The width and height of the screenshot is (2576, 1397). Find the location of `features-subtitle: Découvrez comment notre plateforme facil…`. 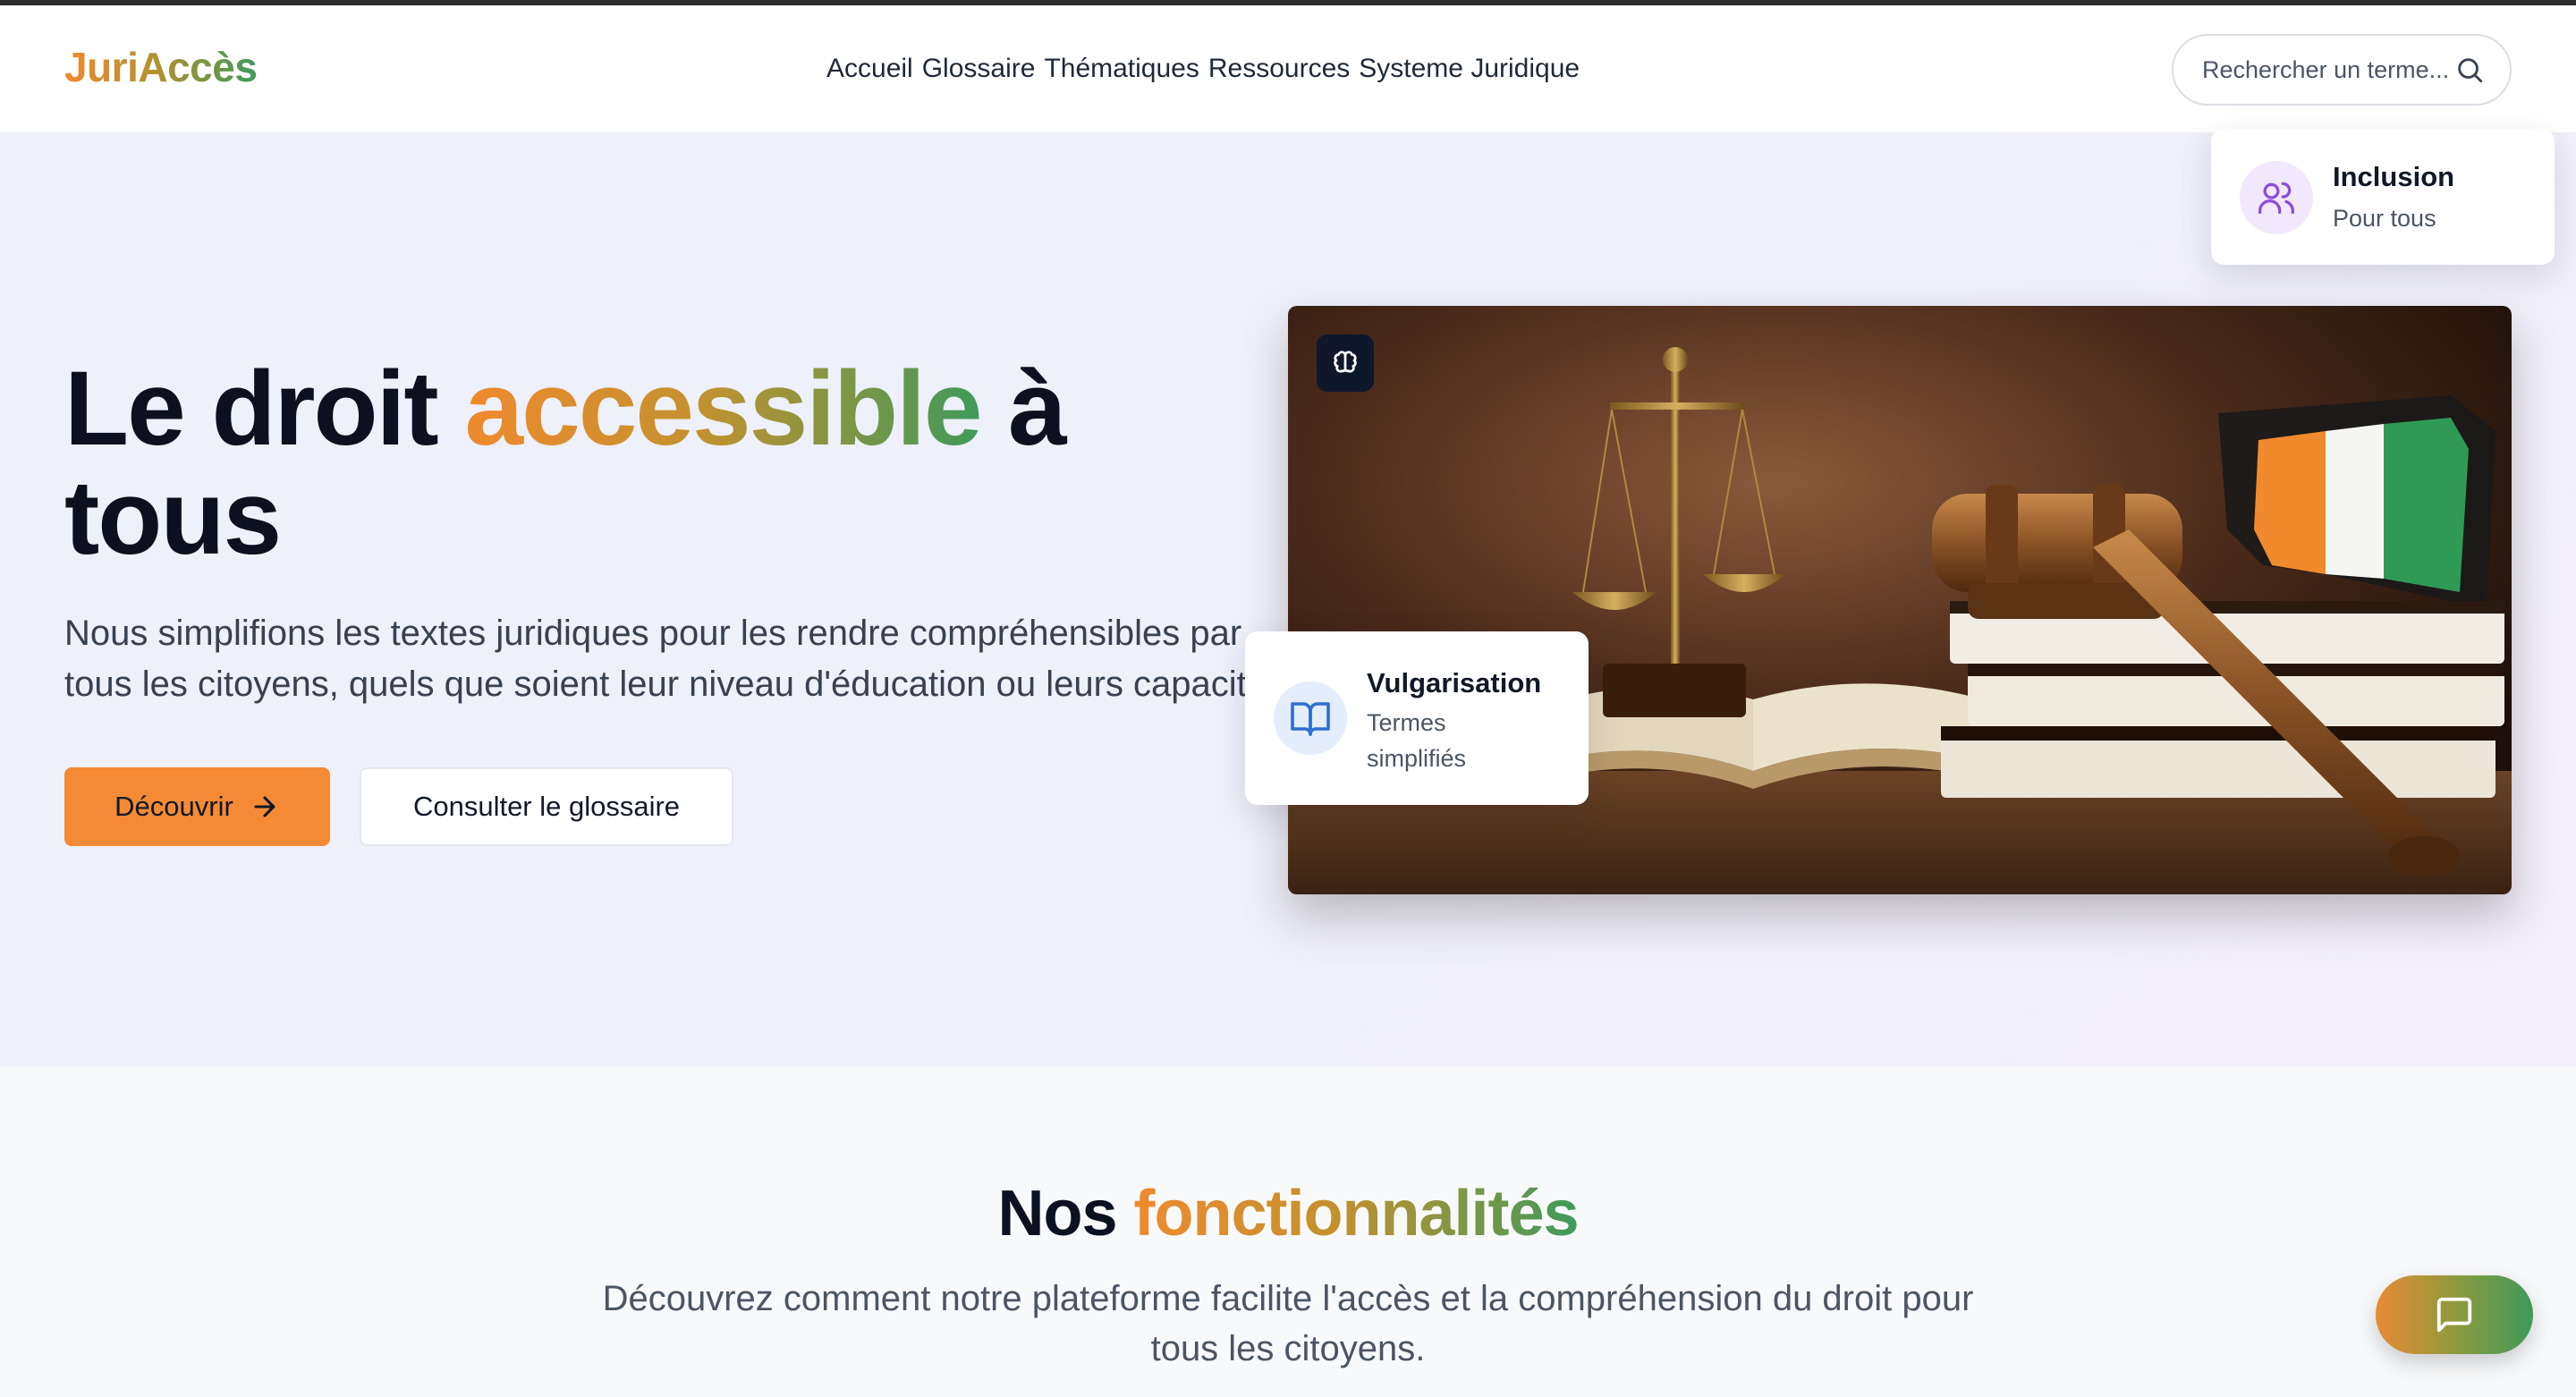

features-subtitle: Découvrez comment notre plateforme facil… is located at coordinates (1288, 1323).